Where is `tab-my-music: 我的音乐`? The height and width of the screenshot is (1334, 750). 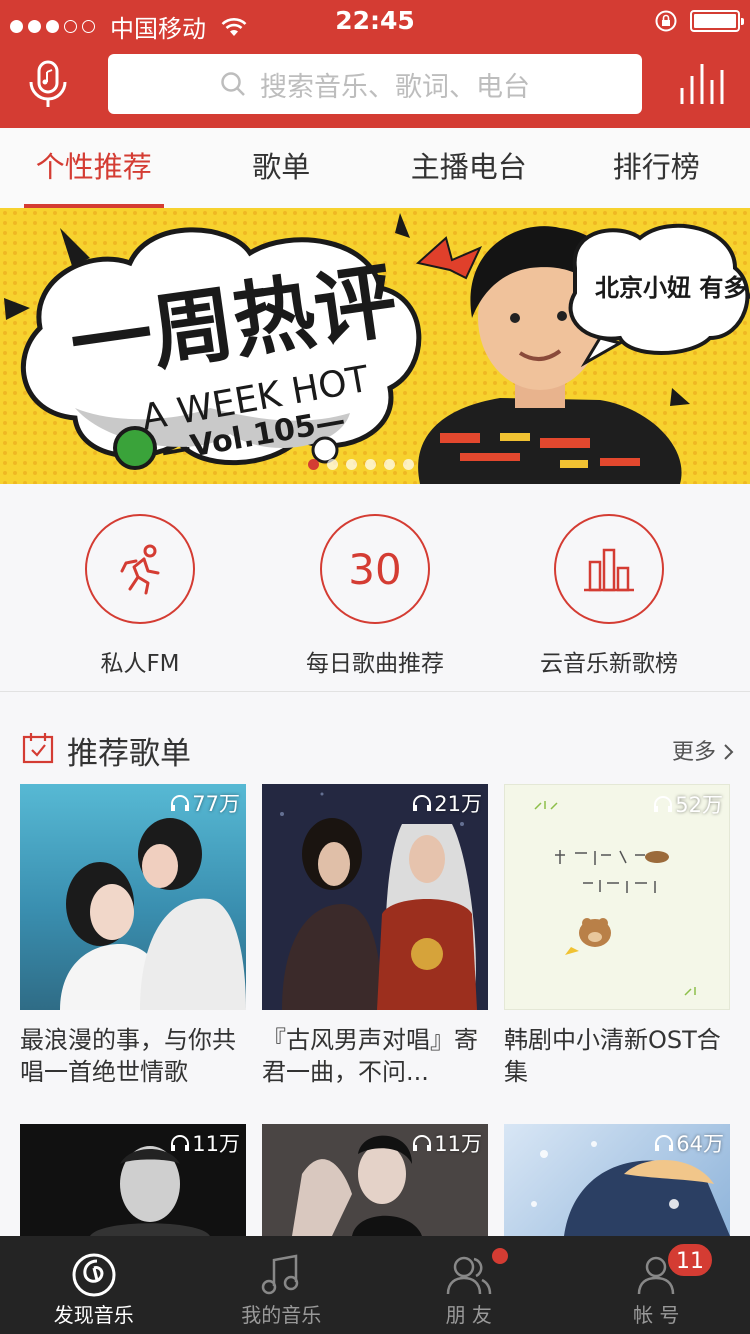 tab-my-music: 我的音乐 is located at coordinates (282, 1285).